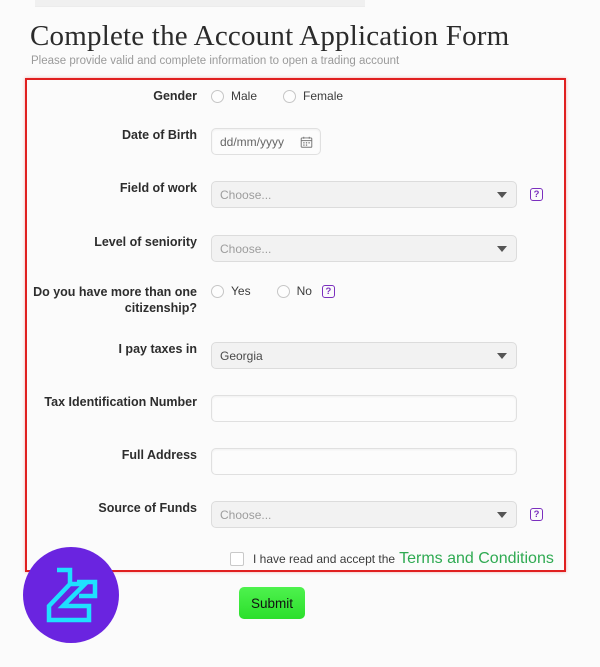 Image resolution: width=600 pixels, height=667 pixels. Describe the element at coordinates (324, 559) in the screenshot. I see `terms-text: I have read and accept the` at that location.